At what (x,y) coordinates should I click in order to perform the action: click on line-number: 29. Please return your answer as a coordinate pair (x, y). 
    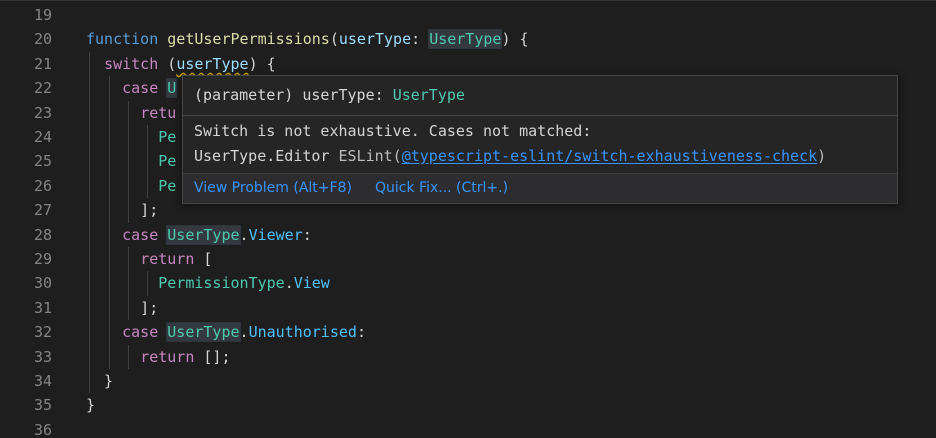
    Looking at the image, I should click on (42, 259).